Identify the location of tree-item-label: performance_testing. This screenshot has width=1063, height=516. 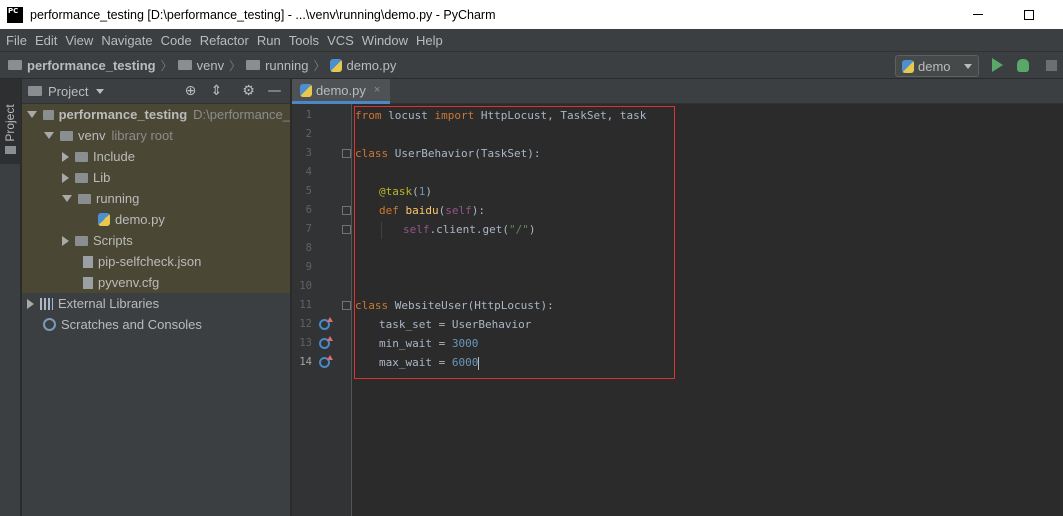
(123, 114).